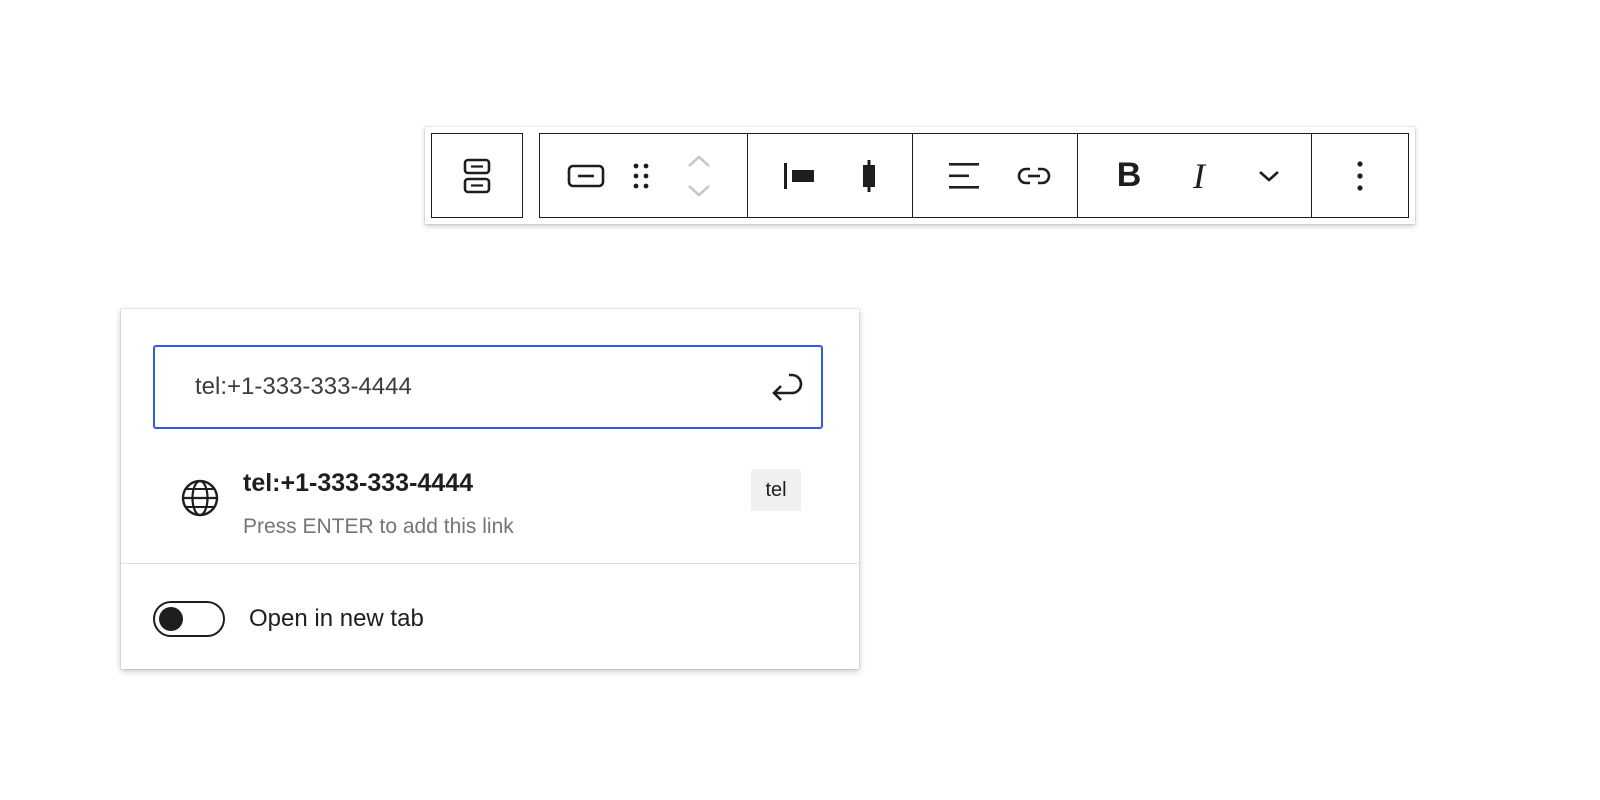 This screenshot has height=800, width=1600. Describe the element at coordinates (465, 387) in the screenshot. I see `url-input` at that location.